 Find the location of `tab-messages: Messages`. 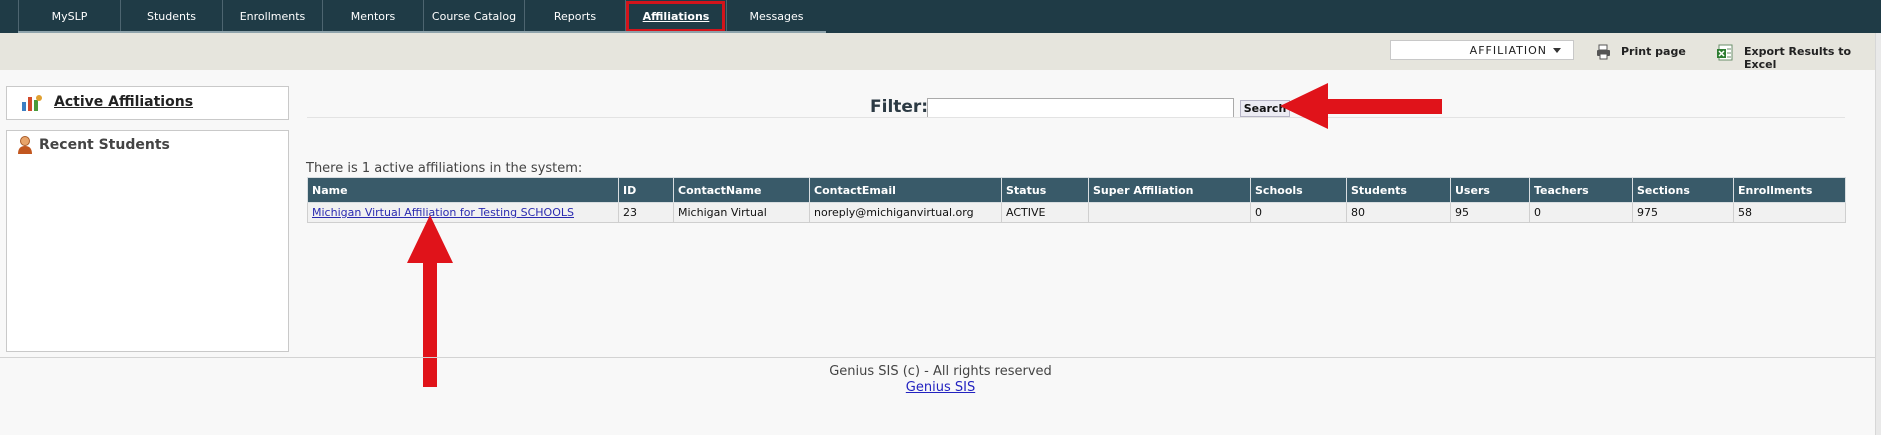

tab-messages: Messages is located at coordinates (776, 16).